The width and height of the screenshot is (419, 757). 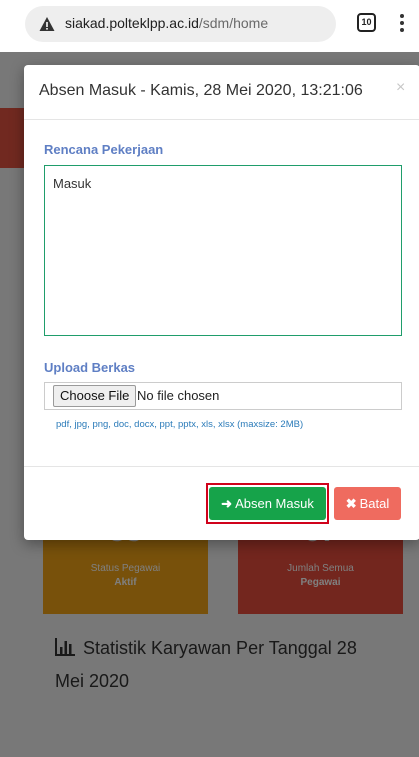 I want to click on more-menu-icon, so click(x=402, y=23).